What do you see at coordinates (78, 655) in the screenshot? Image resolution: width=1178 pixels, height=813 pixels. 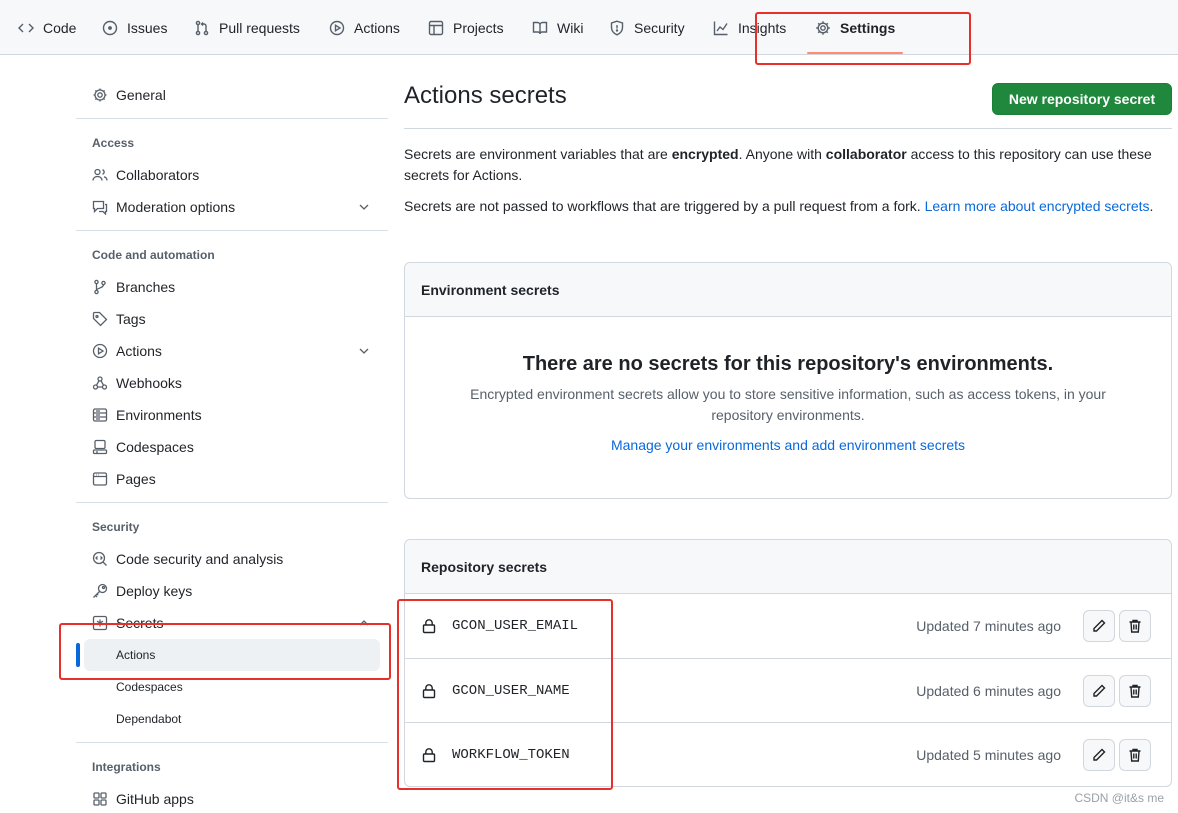 I see `active-item-indicator` at bounding box center [78, 655].